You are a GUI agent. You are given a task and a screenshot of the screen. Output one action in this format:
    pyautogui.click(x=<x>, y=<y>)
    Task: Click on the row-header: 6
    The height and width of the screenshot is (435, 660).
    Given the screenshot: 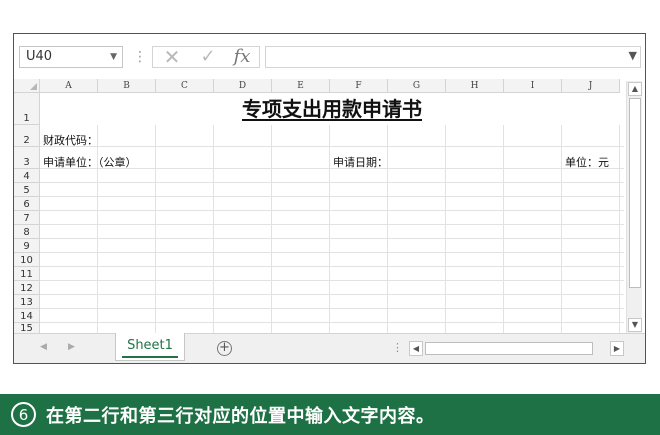 What is the action you would take?
    pyautogui.click(x=27, y=204)
    